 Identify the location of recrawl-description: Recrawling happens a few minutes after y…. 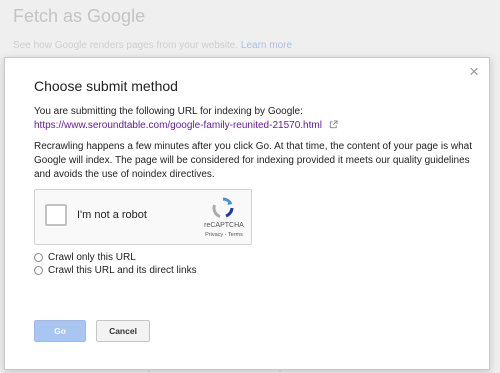
(253, 160).